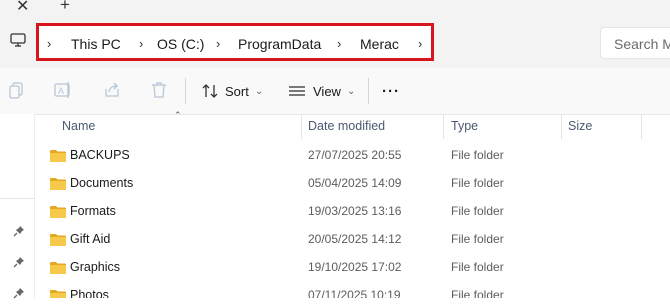 Image resolution: width=670 pixels, height=304 pixels. I want to click on sort-ascending-icon: ⌃, so click(178, 115).